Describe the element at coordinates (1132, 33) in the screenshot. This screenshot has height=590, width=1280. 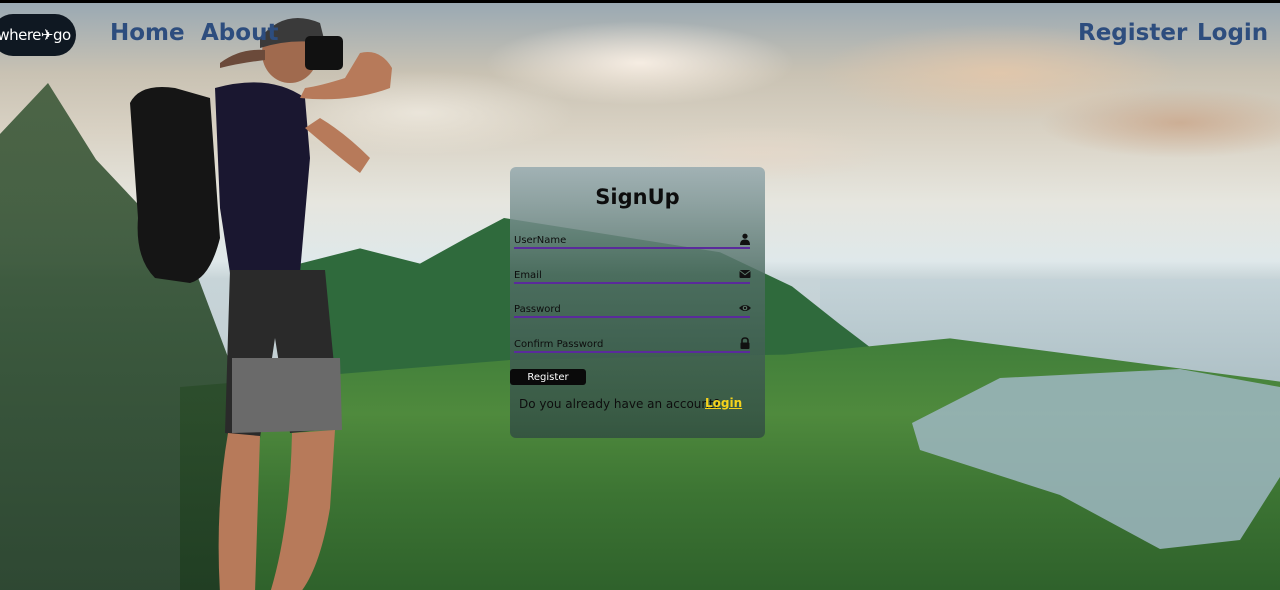
I see `nav-register-link: Register` at that location.